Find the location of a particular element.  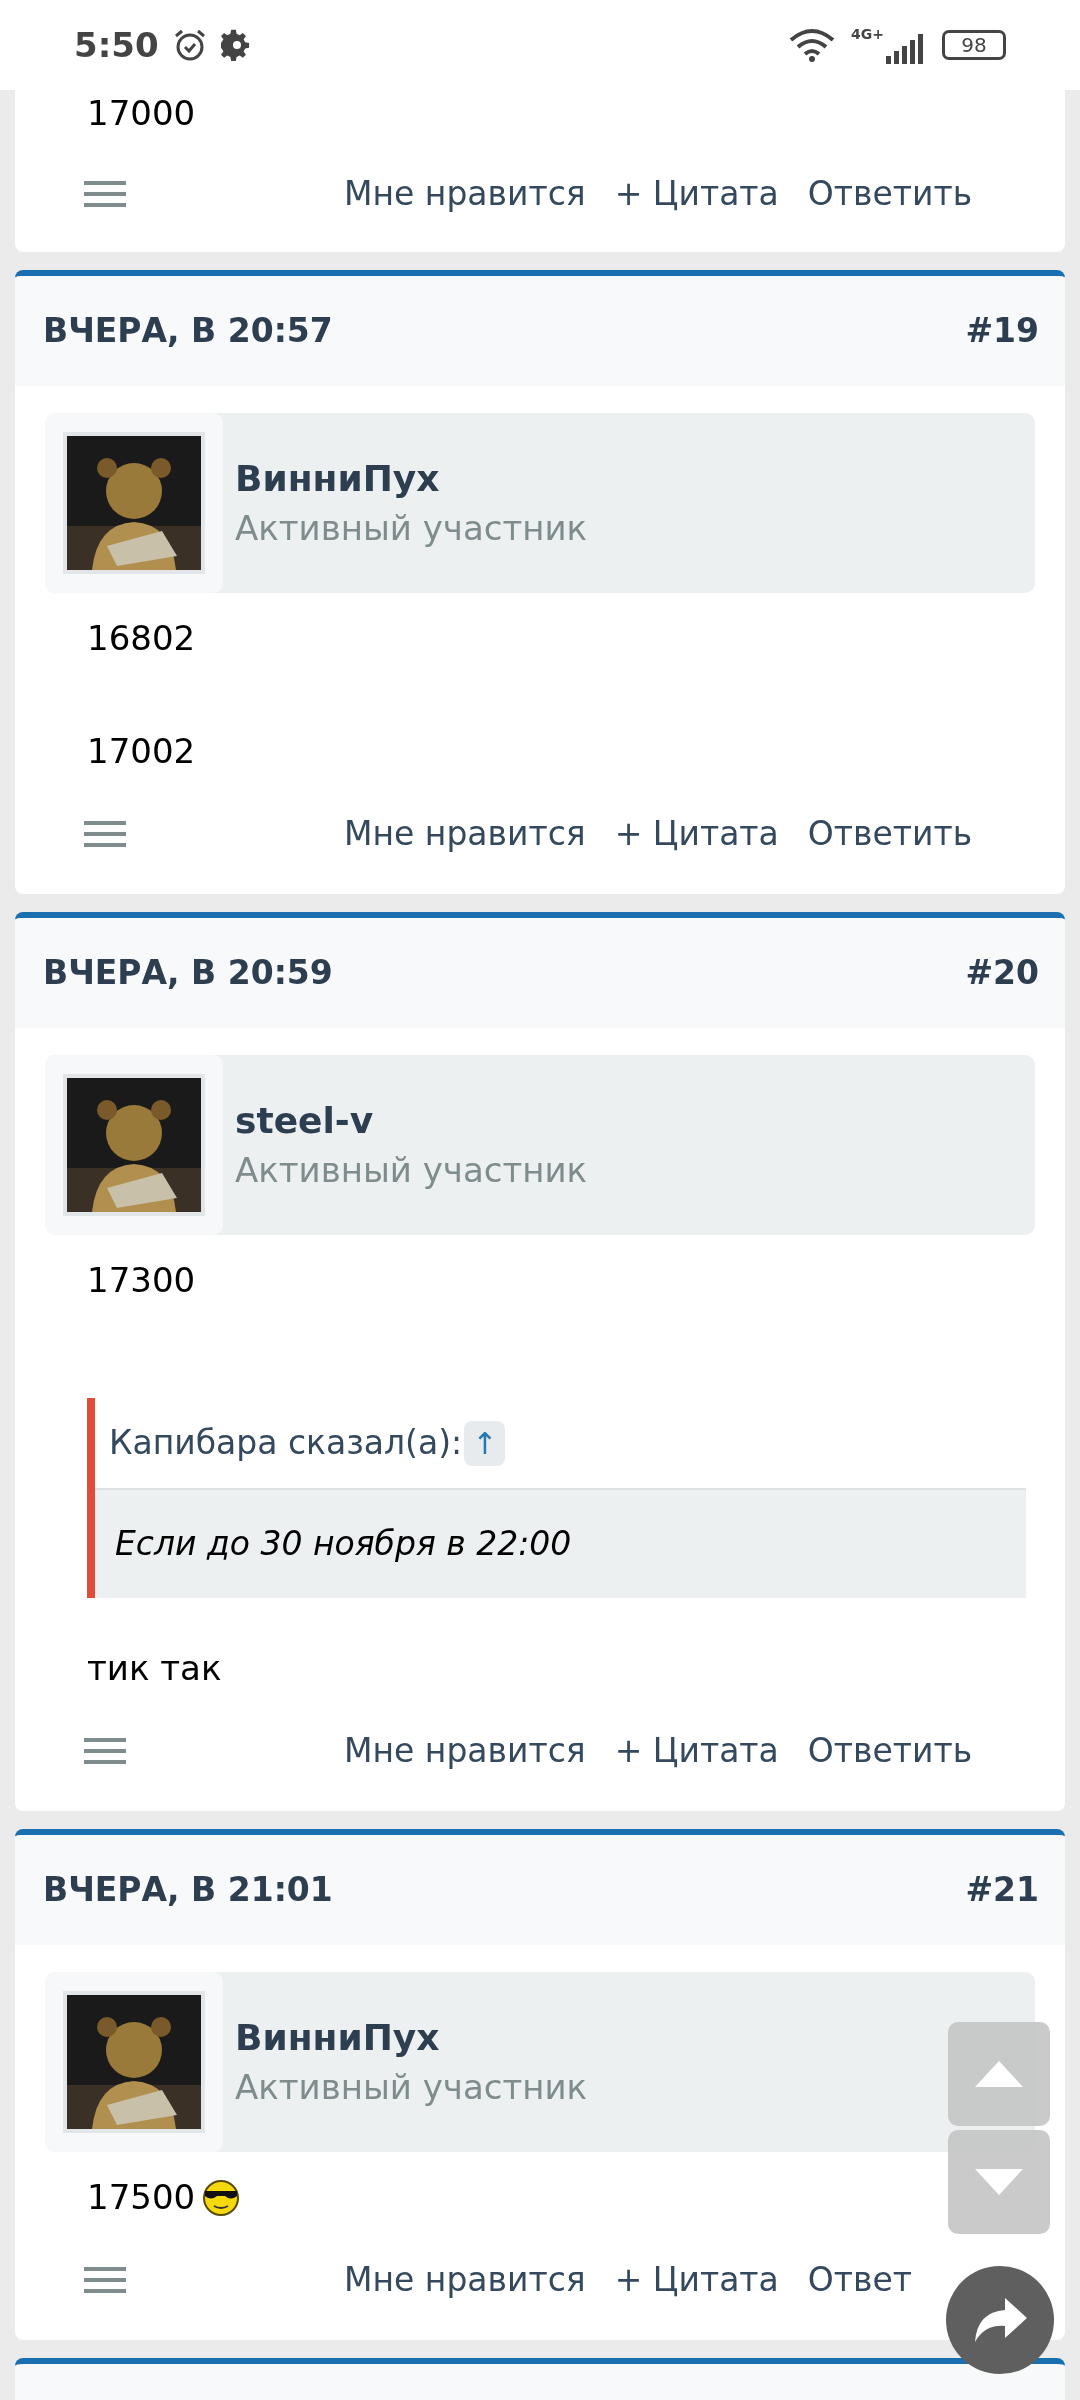

post-text: 17002 is located at coordinates (141, 751).